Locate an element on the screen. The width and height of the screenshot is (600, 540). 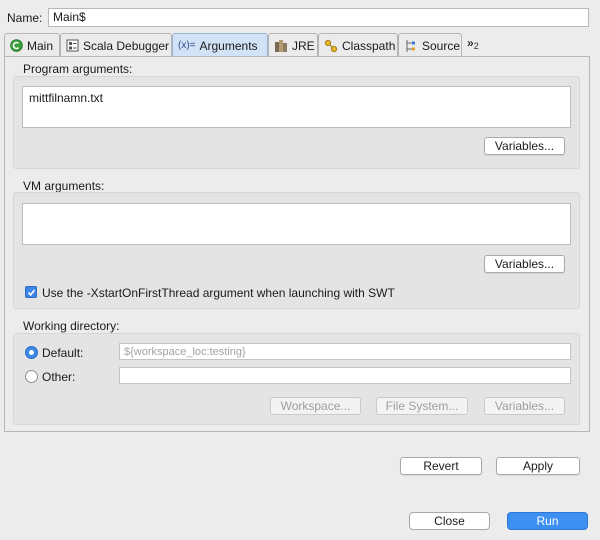
xstart-checkbox is located at coordinates (31, 292).